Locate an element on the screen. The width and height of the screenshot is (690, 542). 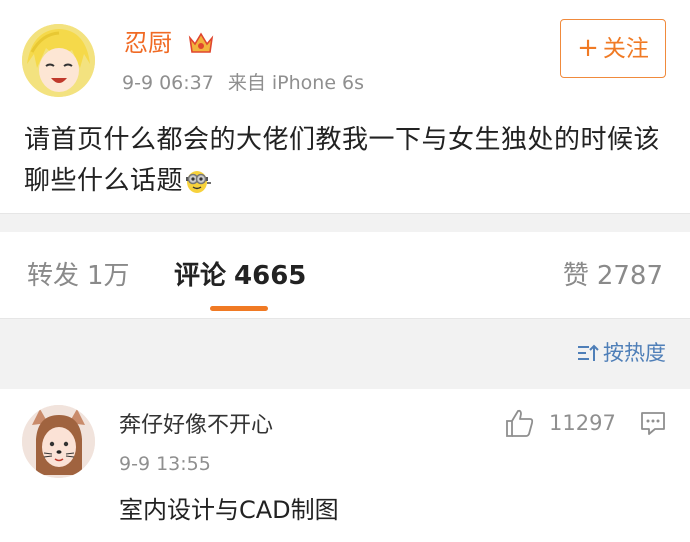
comment-like-count: 11297 is located at coordinates (582, 423).